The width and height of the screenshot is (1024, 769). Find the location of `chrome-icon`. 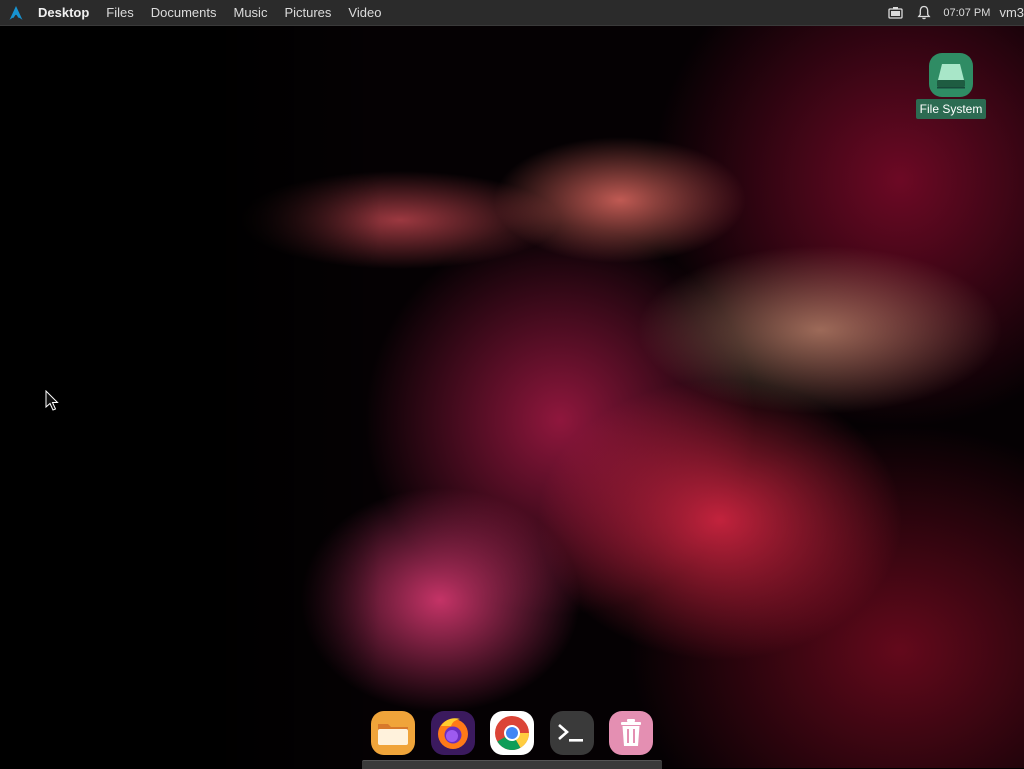

chrome-icon is located at coordinates (512, 733).